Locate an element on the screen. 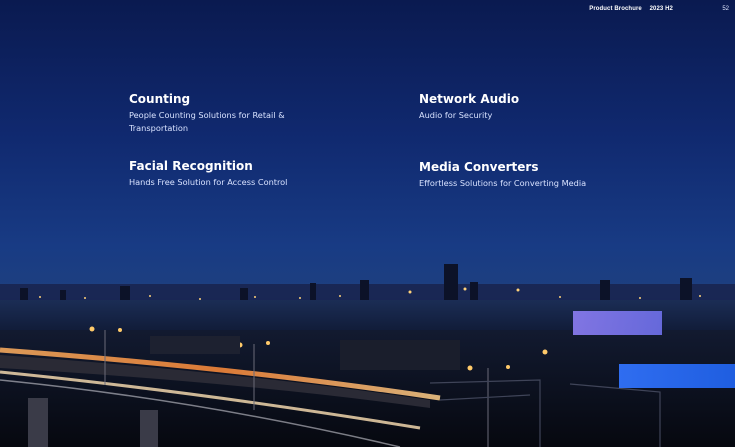 The height and width of the screenshot is (447, 735). document-header: Product Brochure 2023 H2 is located at coordinates (628, 9).